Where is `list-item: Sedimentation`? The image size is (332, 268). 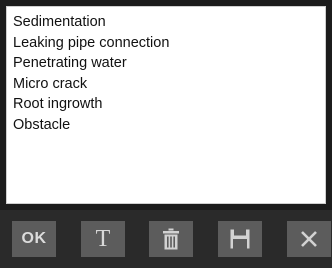
list-item: Sedimentation is located at coordinates (169, 22).